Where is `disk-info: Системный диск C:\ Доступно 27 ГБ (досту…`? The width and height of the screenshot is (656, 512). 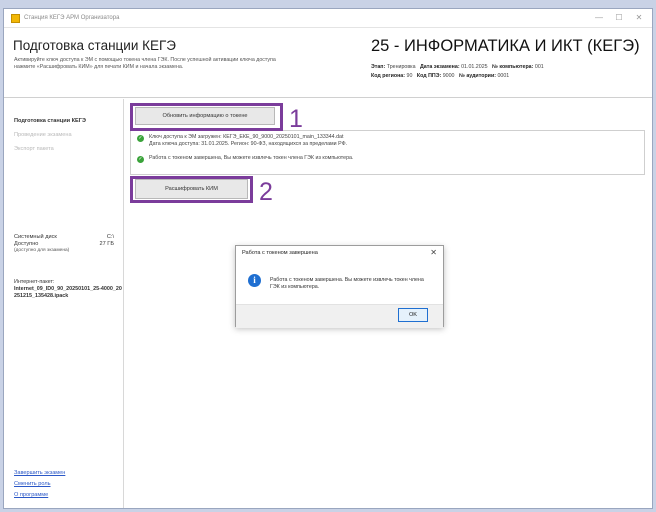
disk-info: Системный диск C:\ Доступно 27 ГБ (досту… is located at coordinates (64, 243).